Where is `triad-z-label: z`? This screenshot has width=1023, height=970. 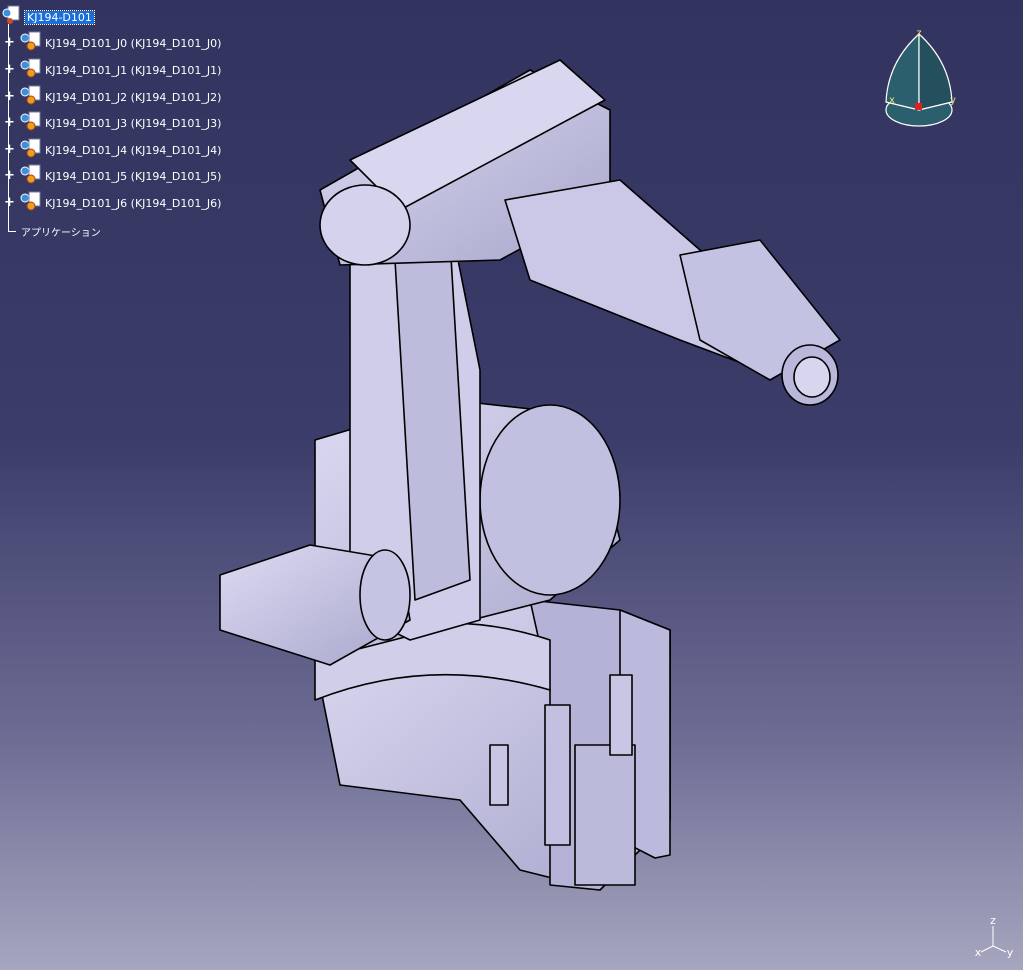
triad-z-label: z is located at coordinates (993, 920).